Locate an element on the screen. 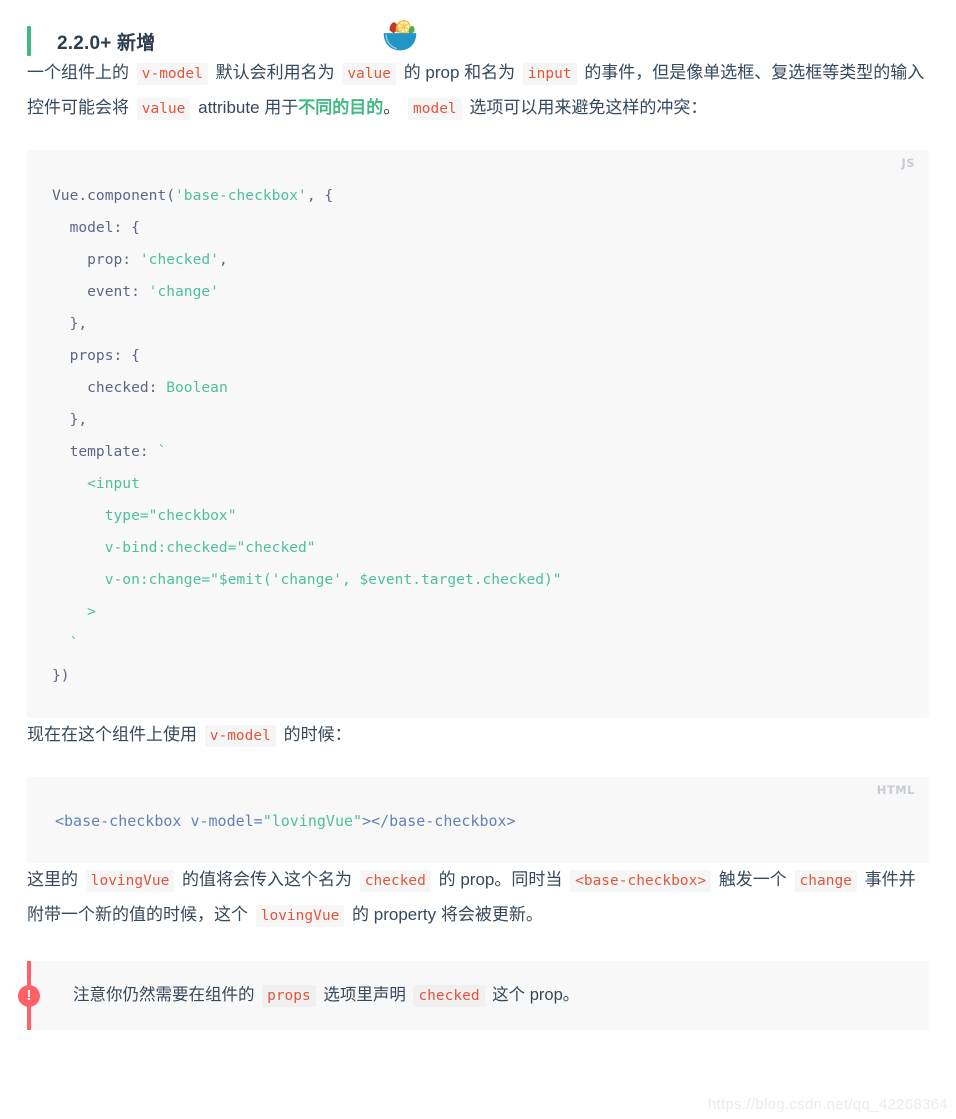  text-seg: 一个组件上的 is located at coordinates (78, 72).